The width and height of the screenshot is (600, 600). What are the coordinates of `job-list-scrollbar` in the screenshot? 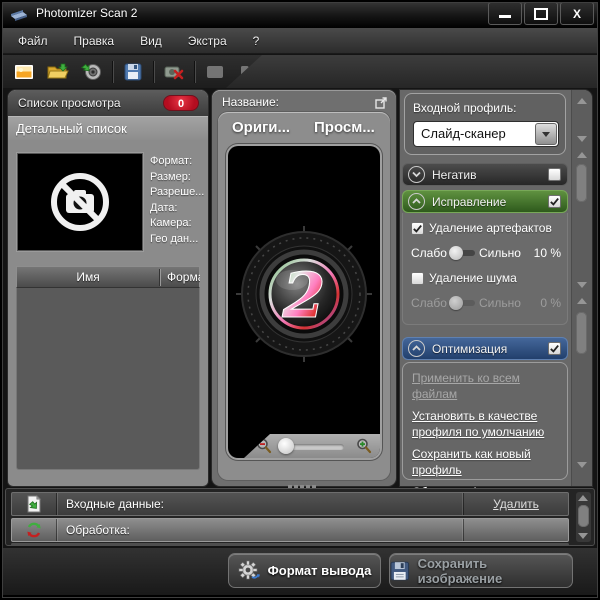 It's located at (583, 517).